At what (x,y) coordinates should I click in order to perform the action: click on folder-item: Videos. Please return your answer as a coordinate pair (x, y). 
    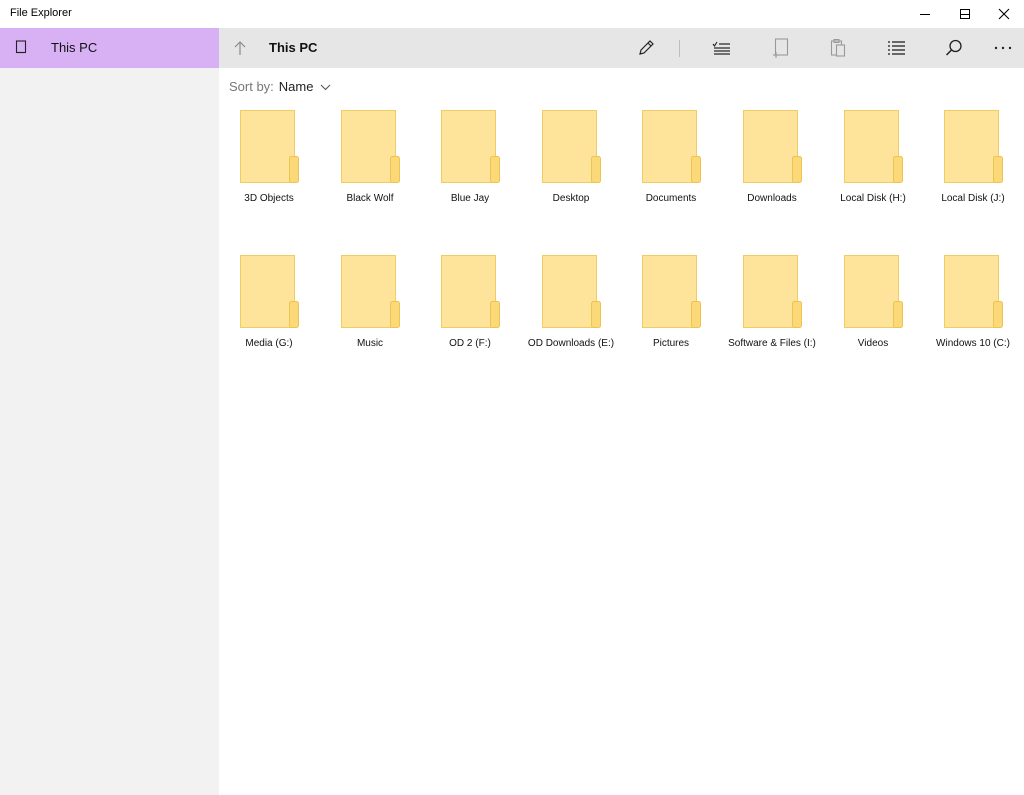
    Looking at the image, I should click on (873, 325).